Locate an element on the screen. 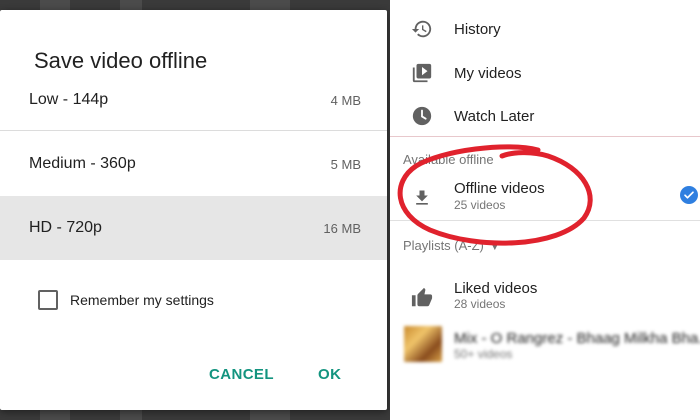  quality-option-low: Low - 144p 4 MB is located at coordinates (193, 100).